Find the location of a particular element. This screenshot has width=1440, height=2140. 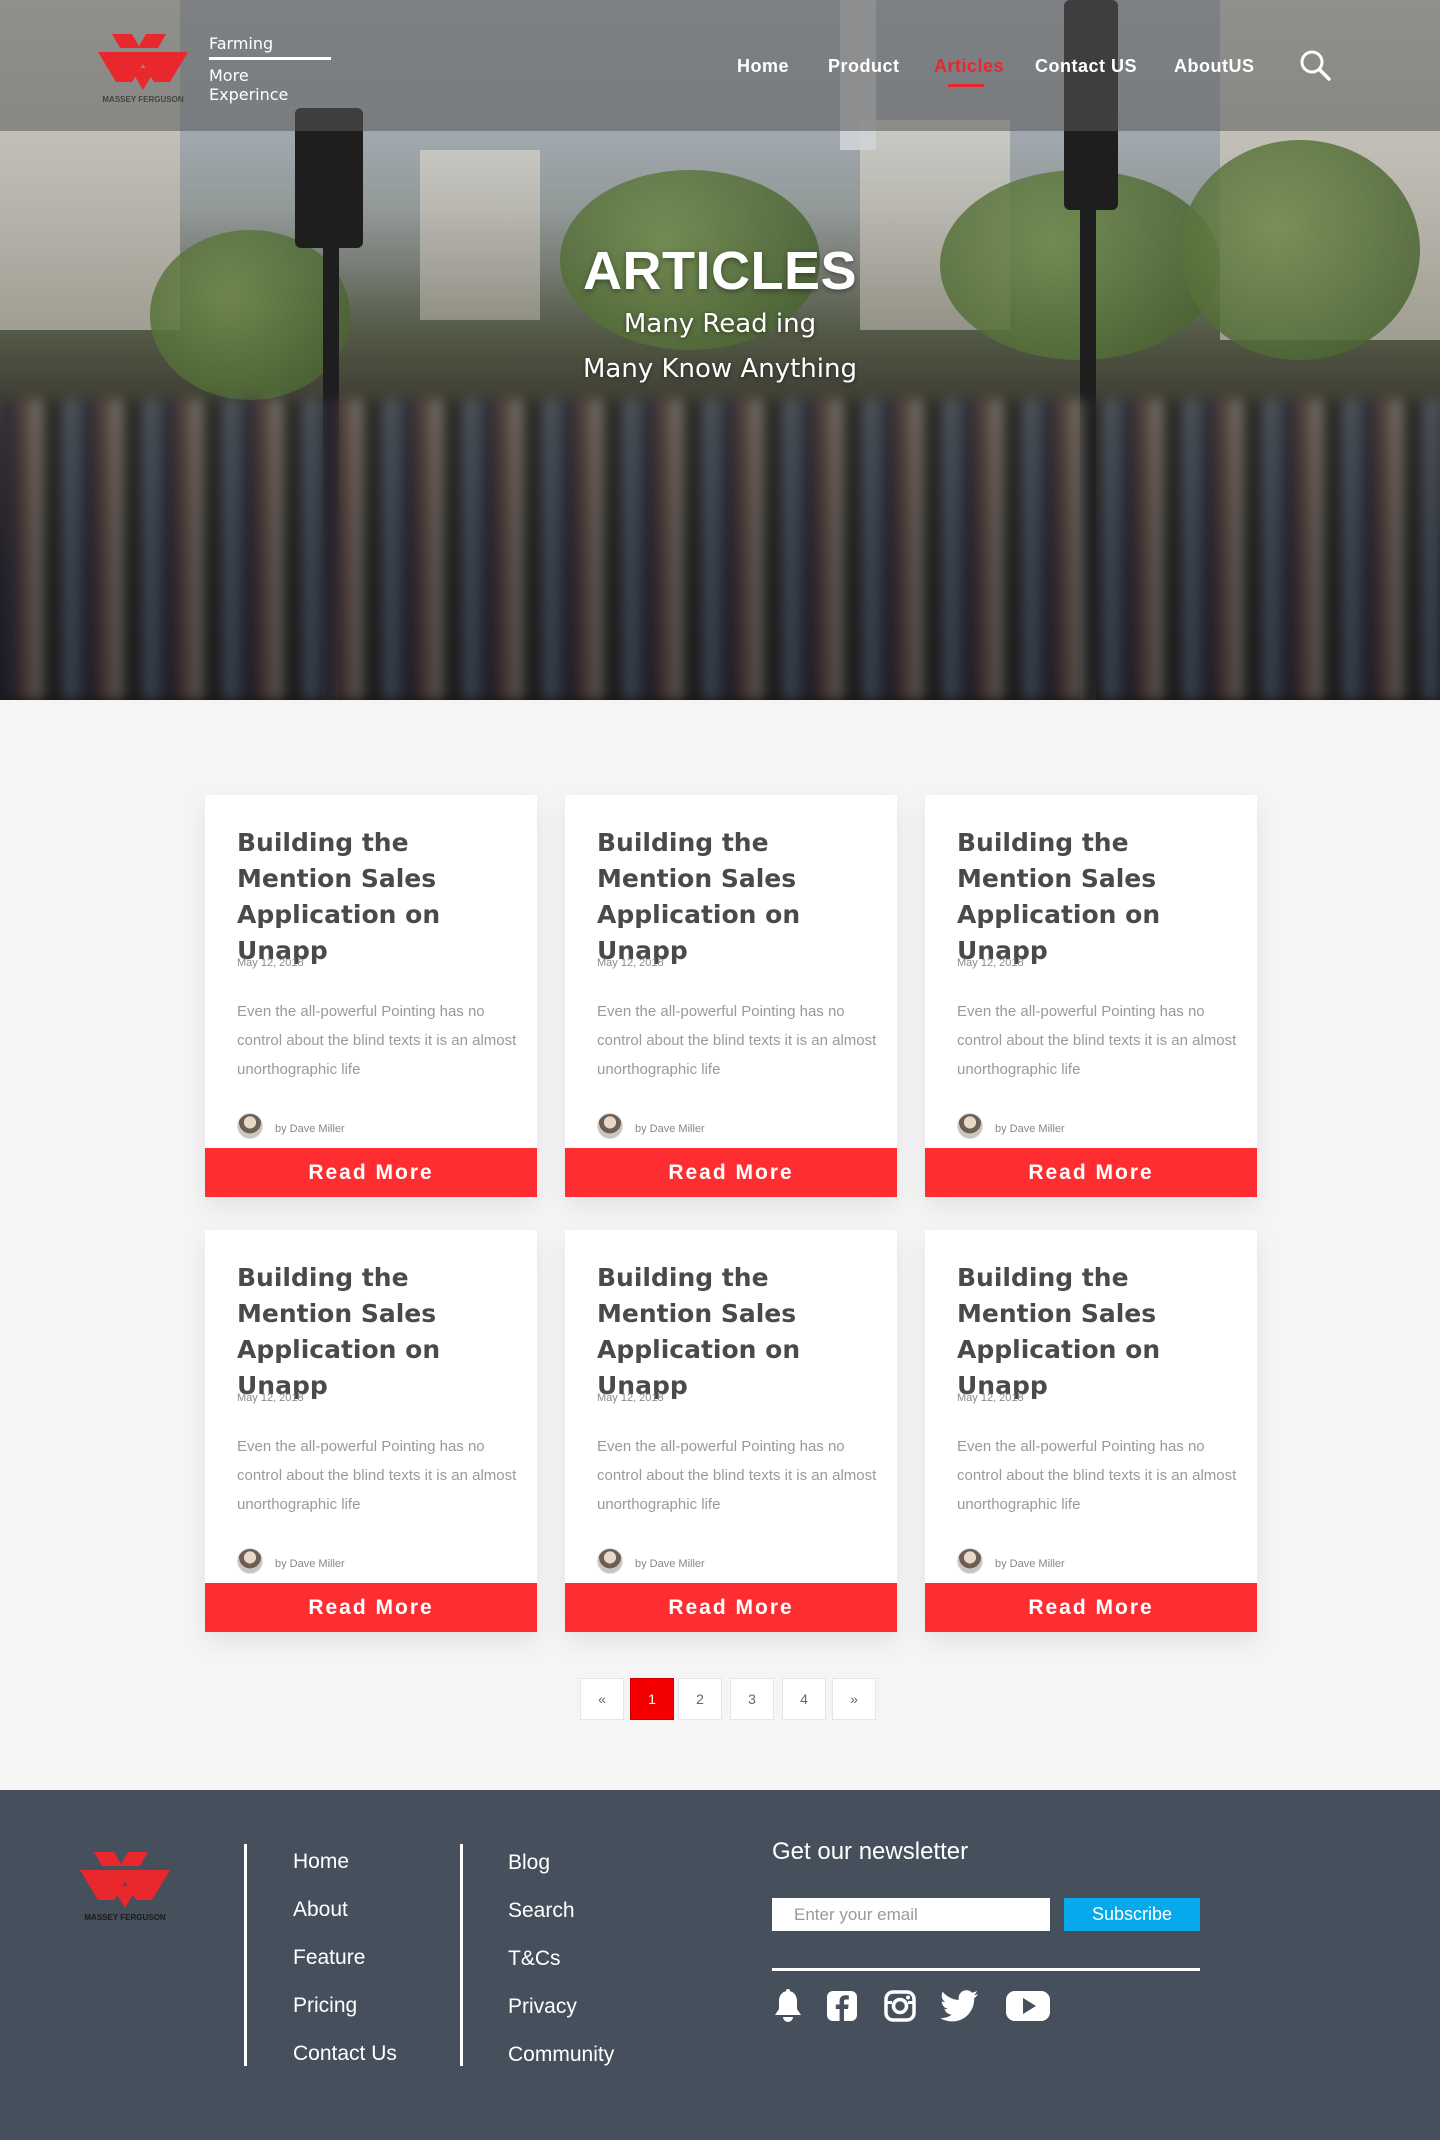

email-field is located at coordinates (911, 1914).